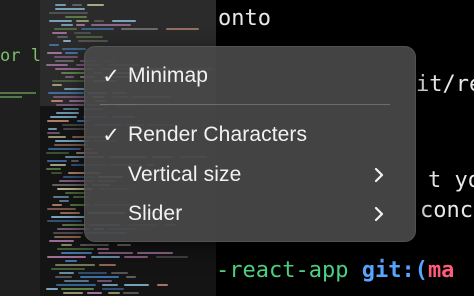  Describe the element at coordinates (445, 84) in the screenshot. I see `terminal-line: it/re` at that location.